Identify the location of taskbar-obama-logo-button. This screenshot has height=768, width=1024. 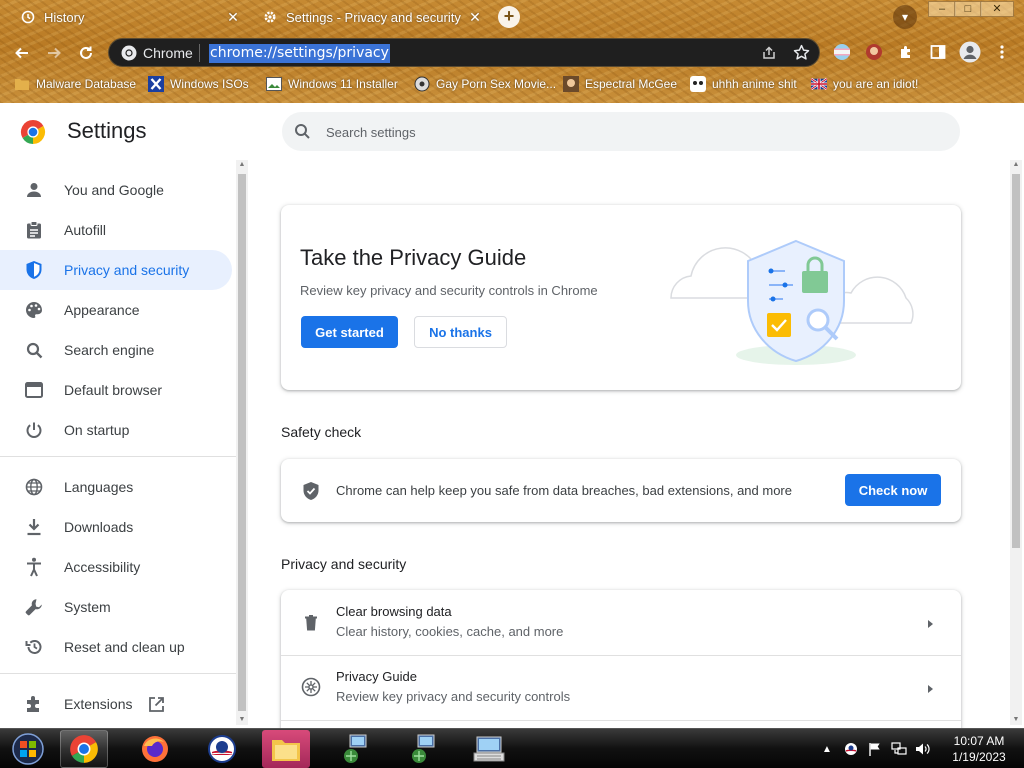
(222, 749).